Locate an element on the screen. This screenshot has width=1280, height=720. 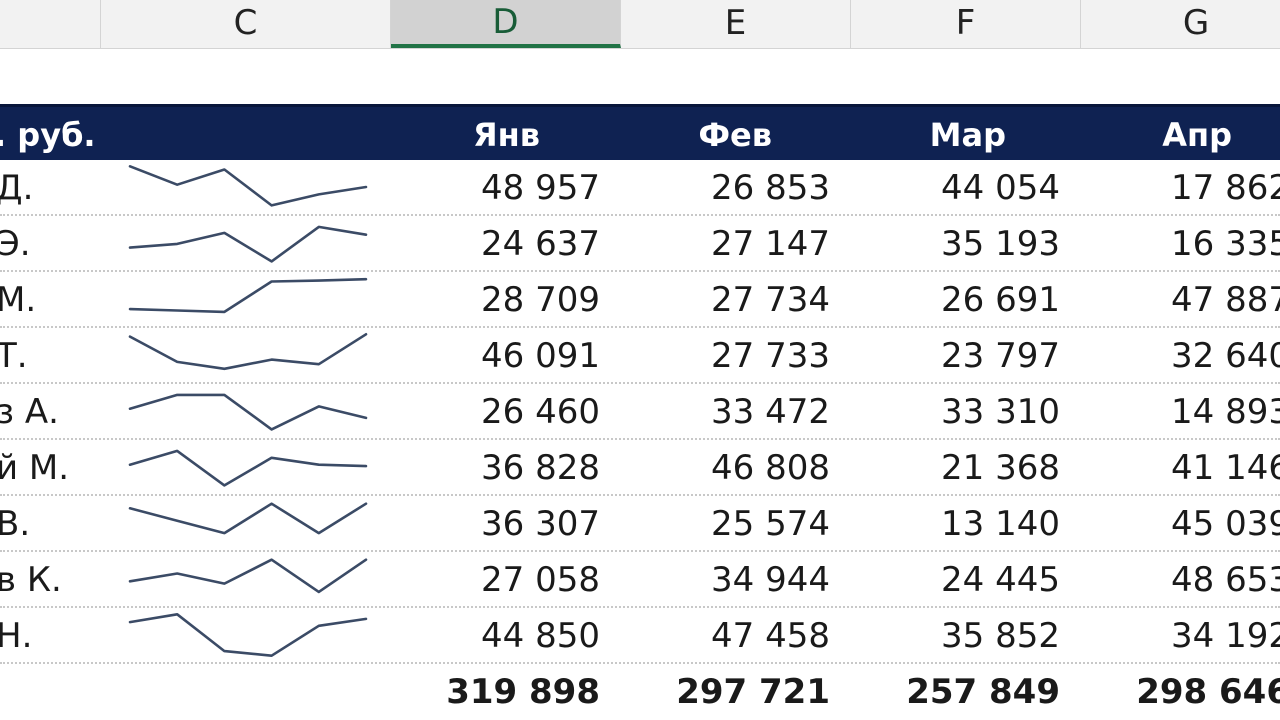
value-cell-jan: 46 091 is located at coordinates (500, 356).